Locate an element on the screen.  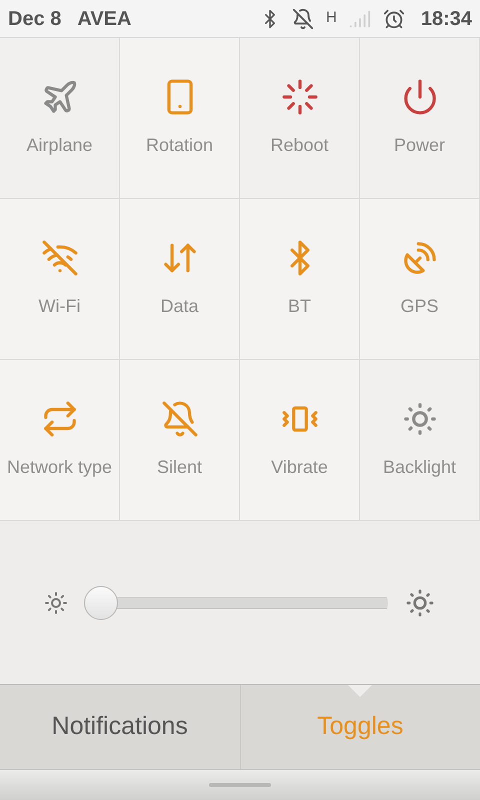
toggle-tile: Silent is located at coordinates (180, 440).